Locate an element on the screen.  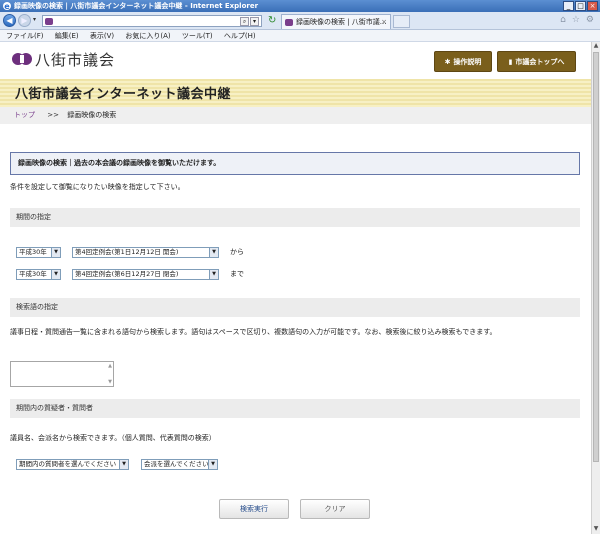
site-logo-text: 八街市議会 is located at coordinates (75, 59).